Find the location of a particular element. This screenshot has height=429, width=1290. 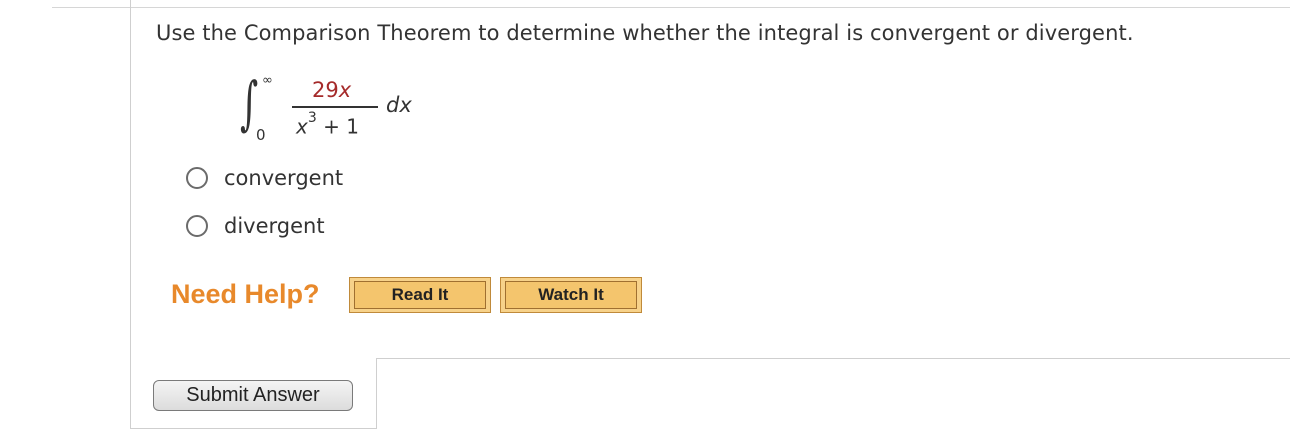

panel-top-border is located at coordinates (671, 7).